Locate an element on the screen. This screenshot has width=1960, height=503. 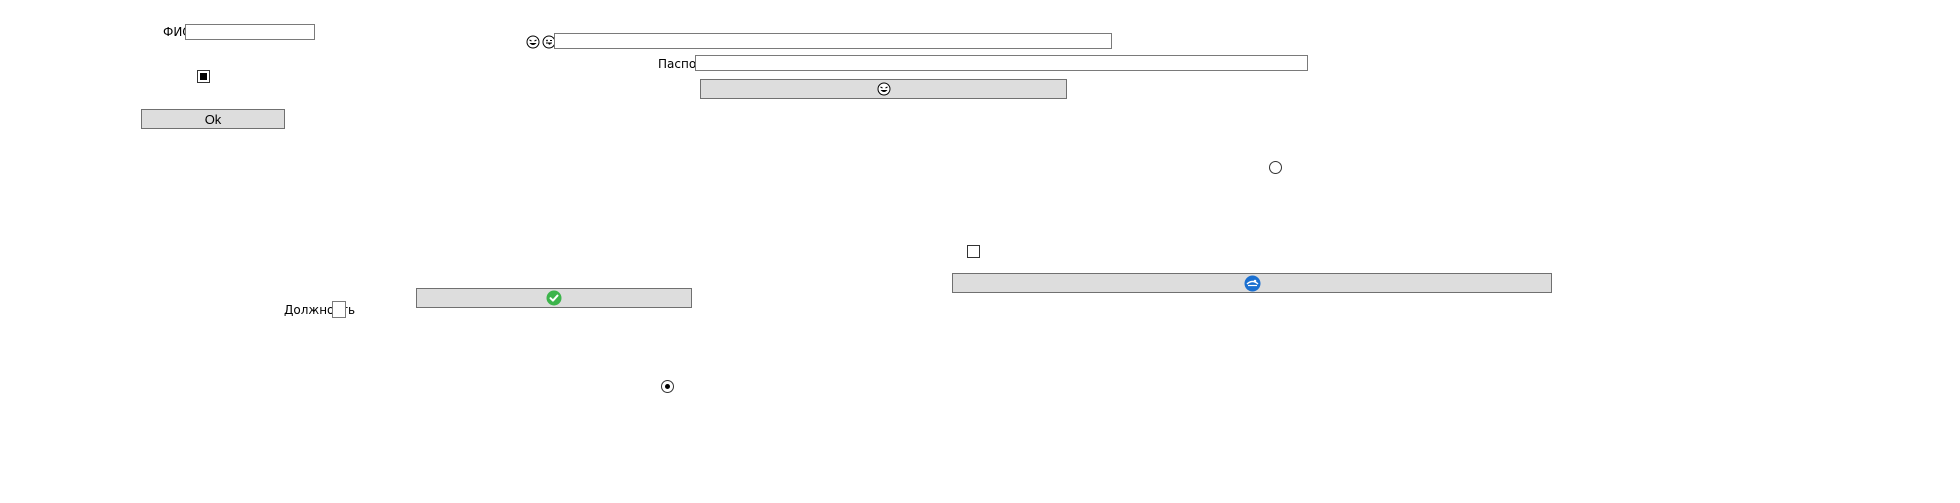
smiley-button is located at coordinates (883, 89).